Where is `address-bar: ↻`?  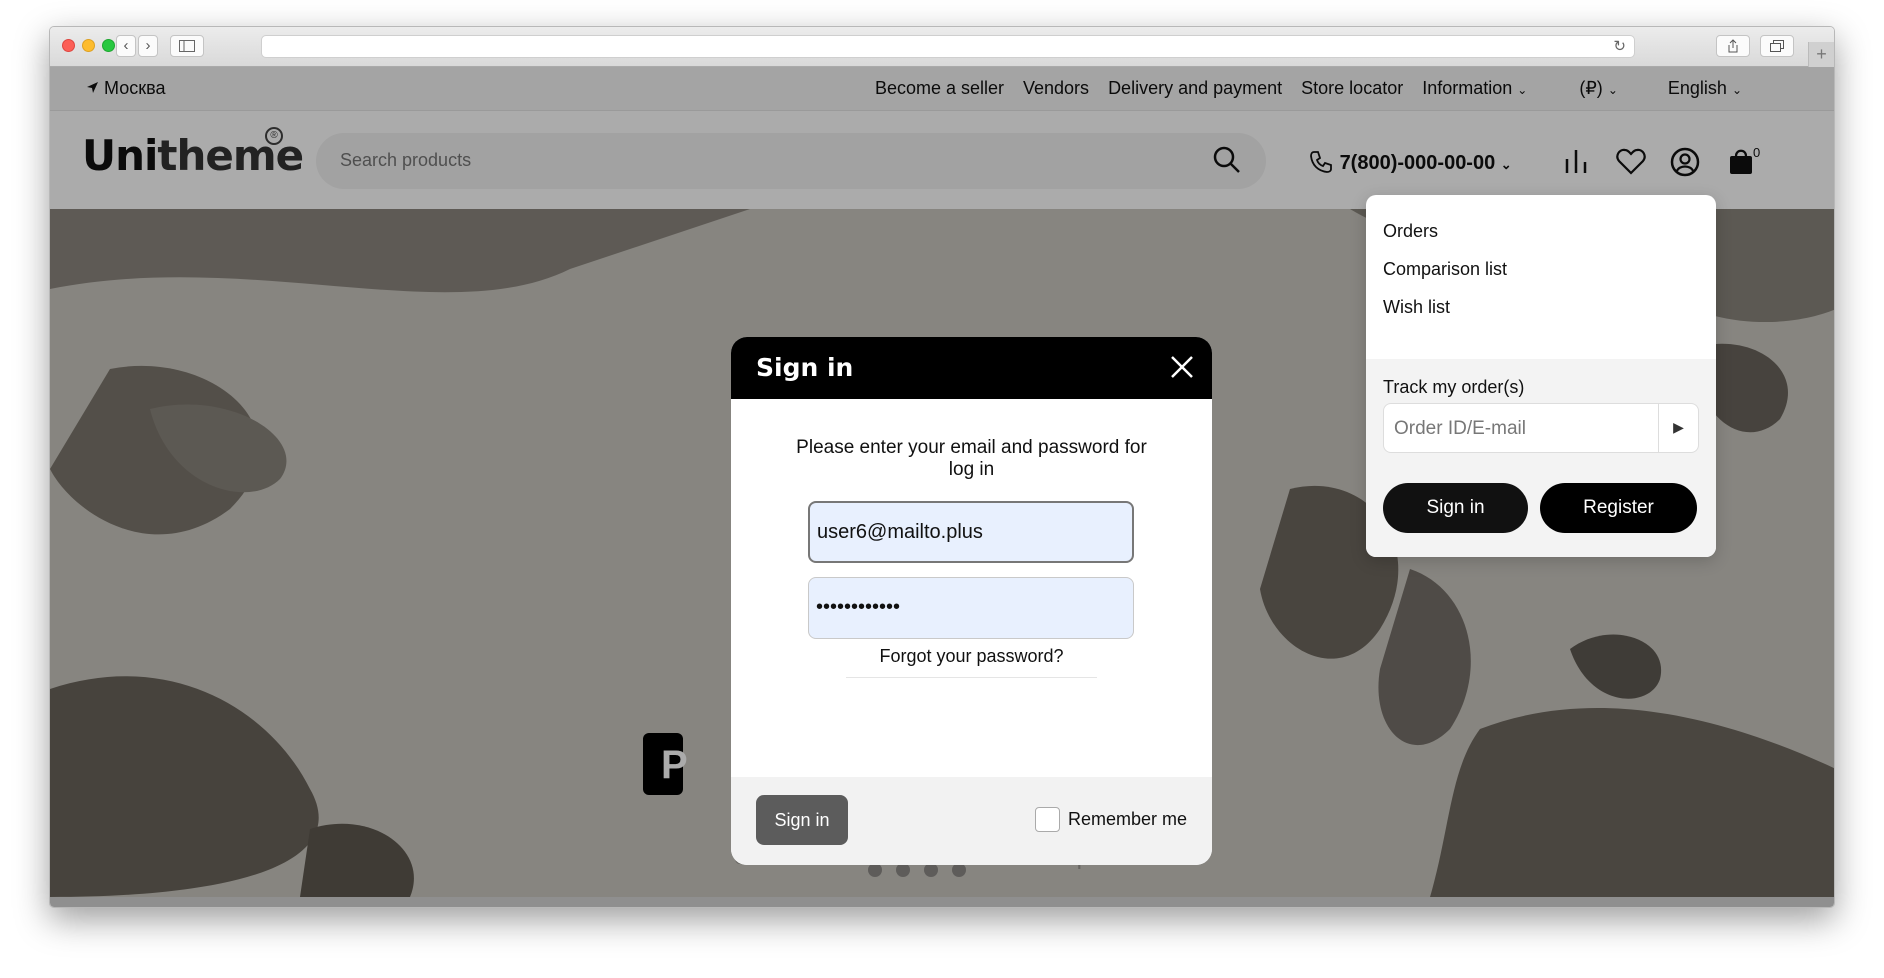
address-bar: ↻ is located at coordinates (948, 46).